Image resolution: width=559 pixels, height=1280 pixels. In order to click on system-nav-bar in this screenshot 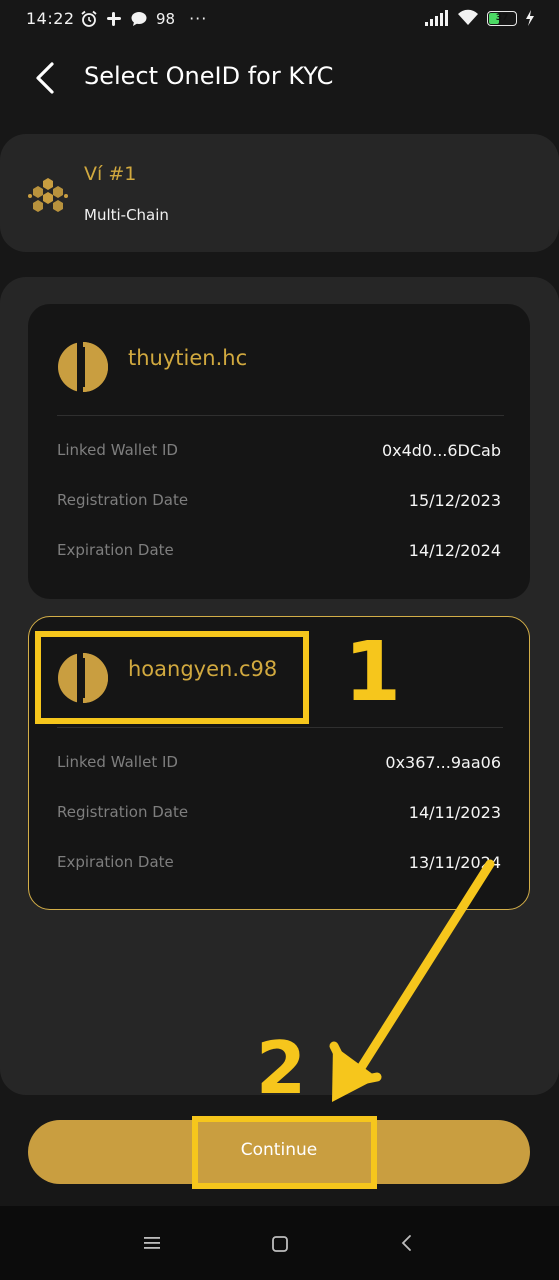, I will do `click(279, 1243)`.